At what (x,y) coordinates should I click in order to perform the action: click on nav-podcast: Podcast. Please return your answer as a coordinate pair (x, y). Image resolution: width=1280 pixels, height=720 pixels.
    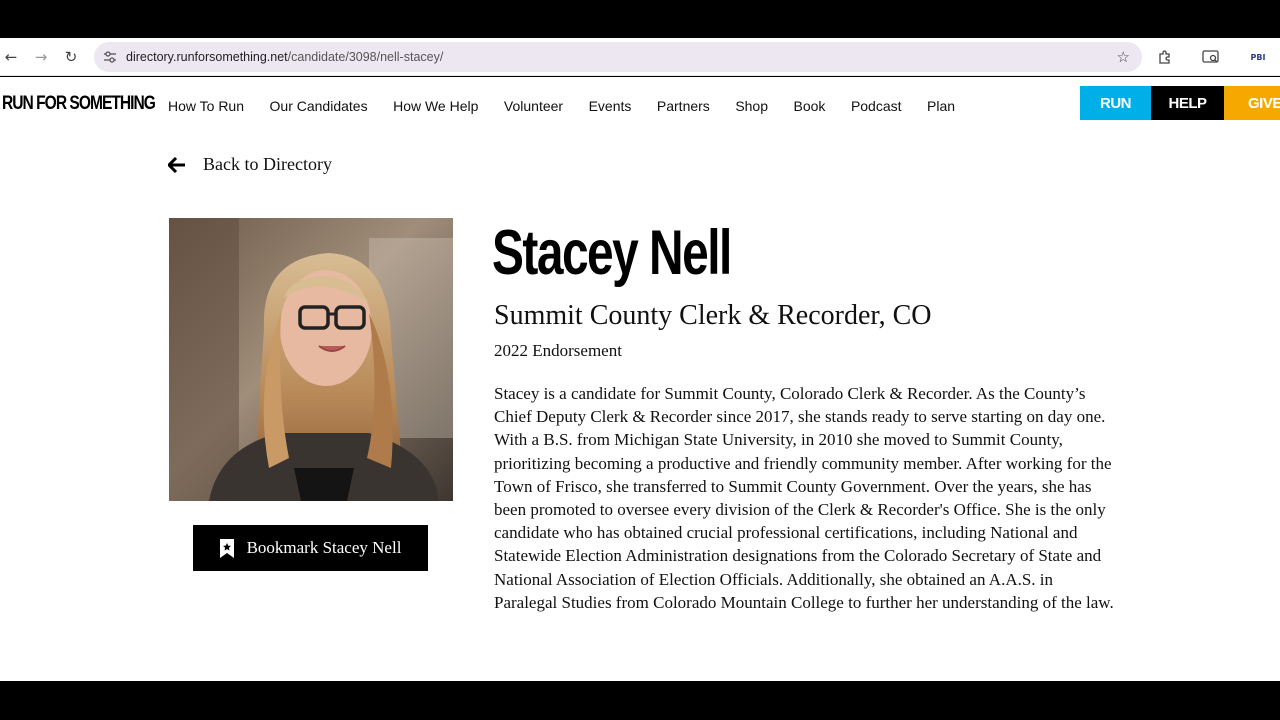
    Looking at the image, I should click on (876, 106).